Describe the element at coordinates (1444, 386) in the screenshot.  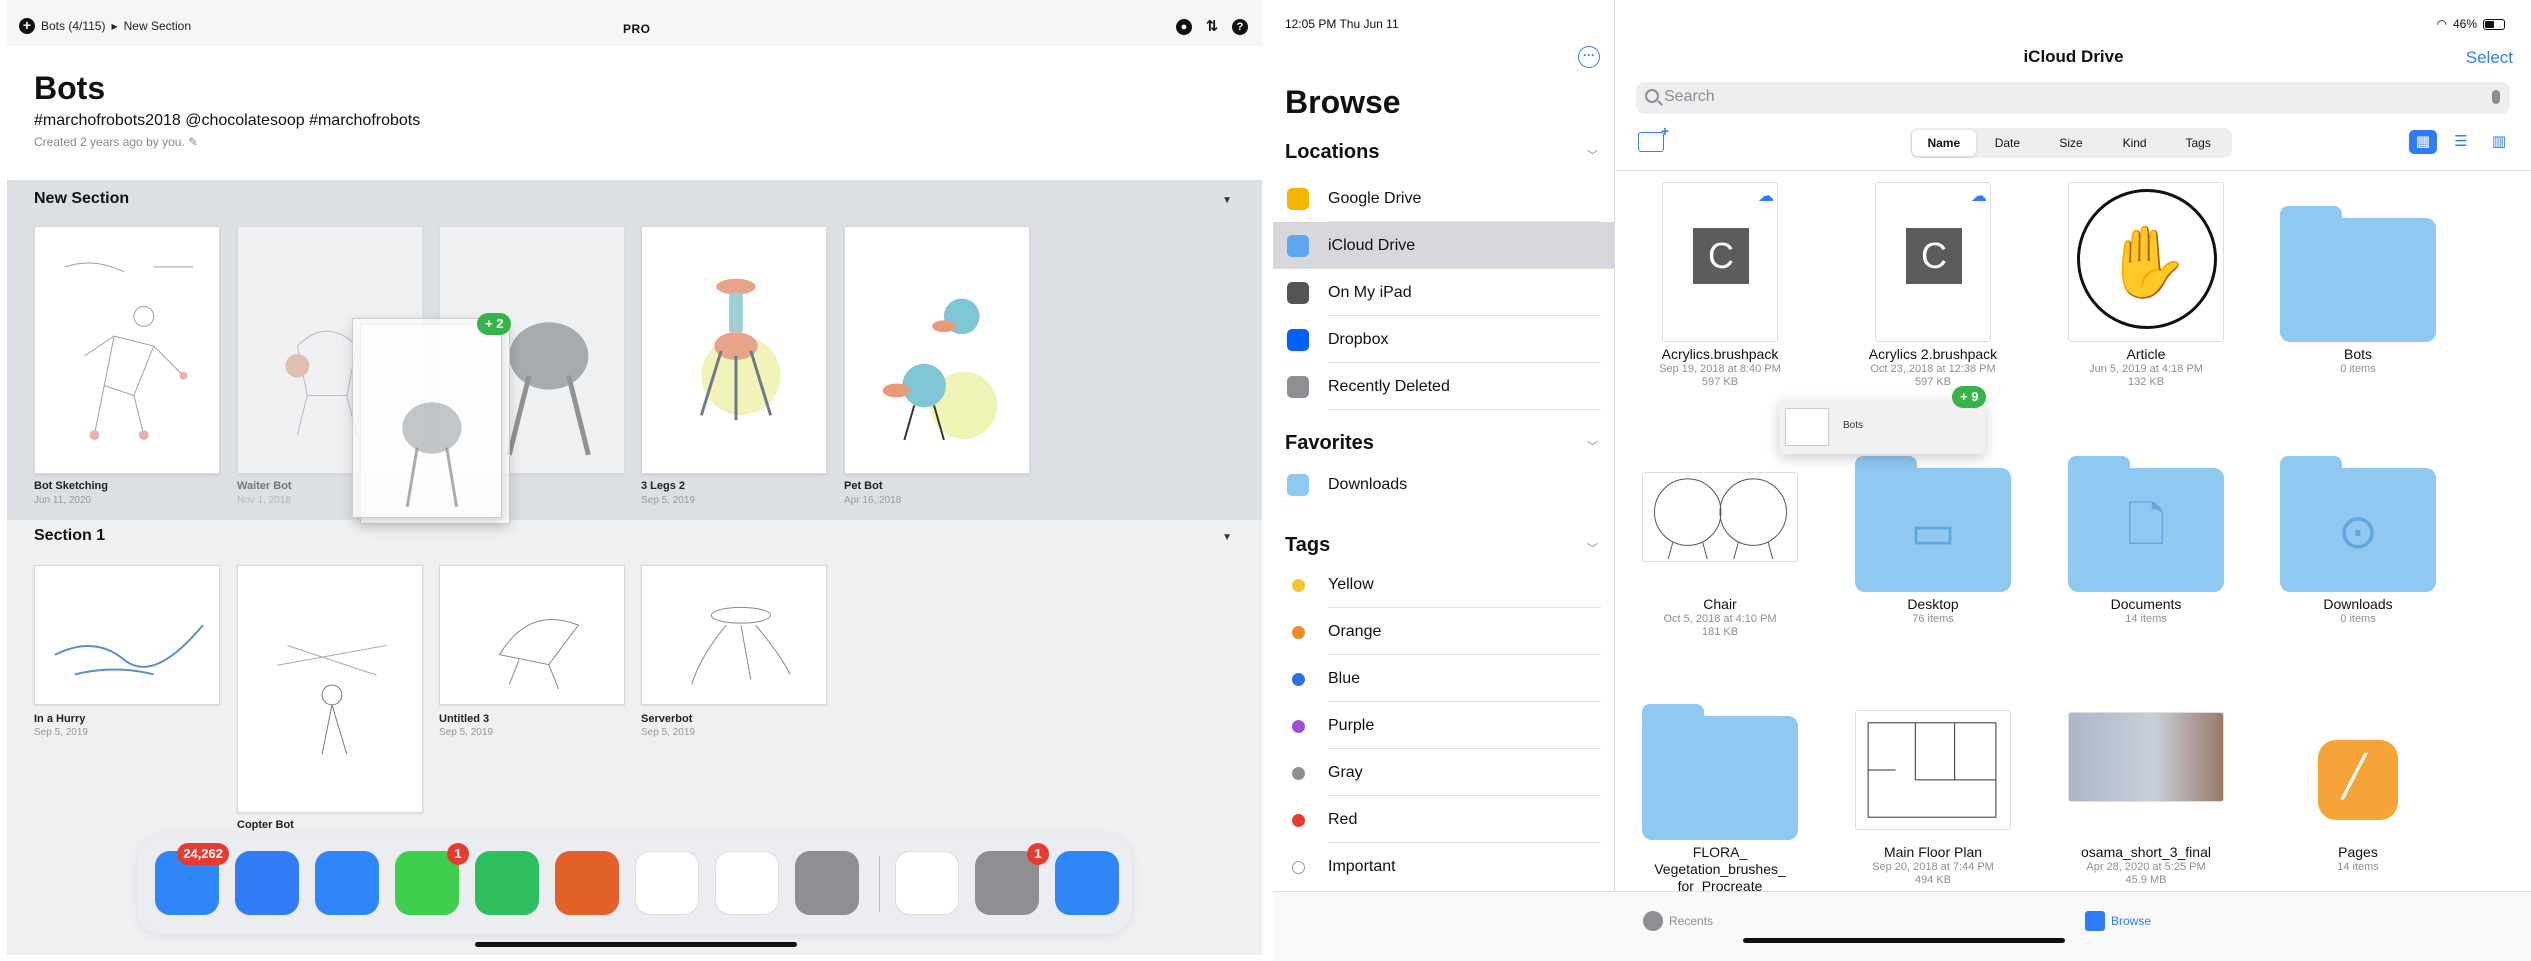
I see `sidebar-item-recently-deleted: Recently Deleted` at that location.